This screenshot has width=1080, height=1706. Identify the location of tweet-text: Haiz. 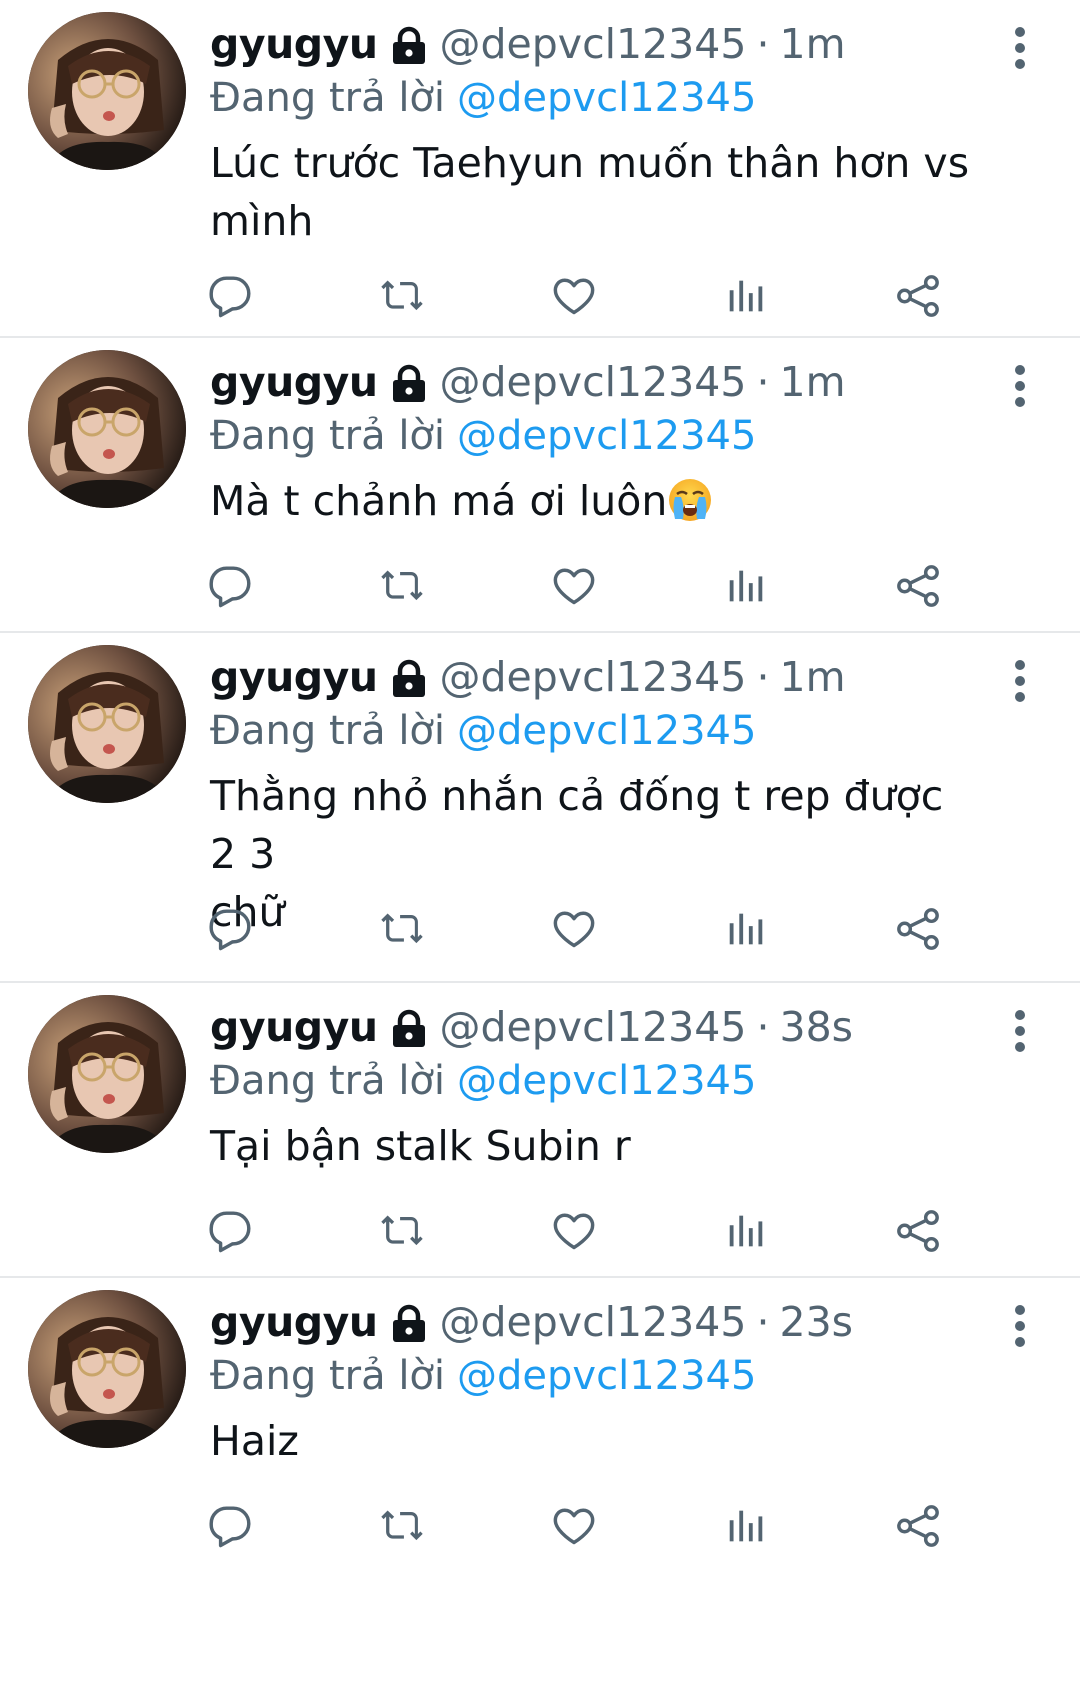
(254, 1441).